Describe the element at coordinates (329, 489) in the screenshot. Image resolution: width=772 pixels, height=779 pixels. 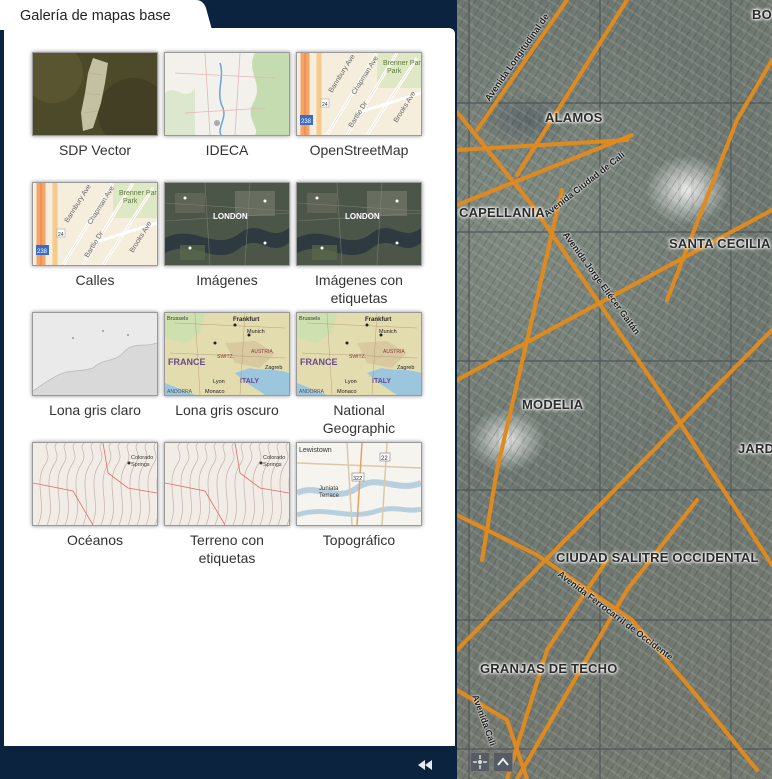
I see `svg-text: Juniata` at that location.